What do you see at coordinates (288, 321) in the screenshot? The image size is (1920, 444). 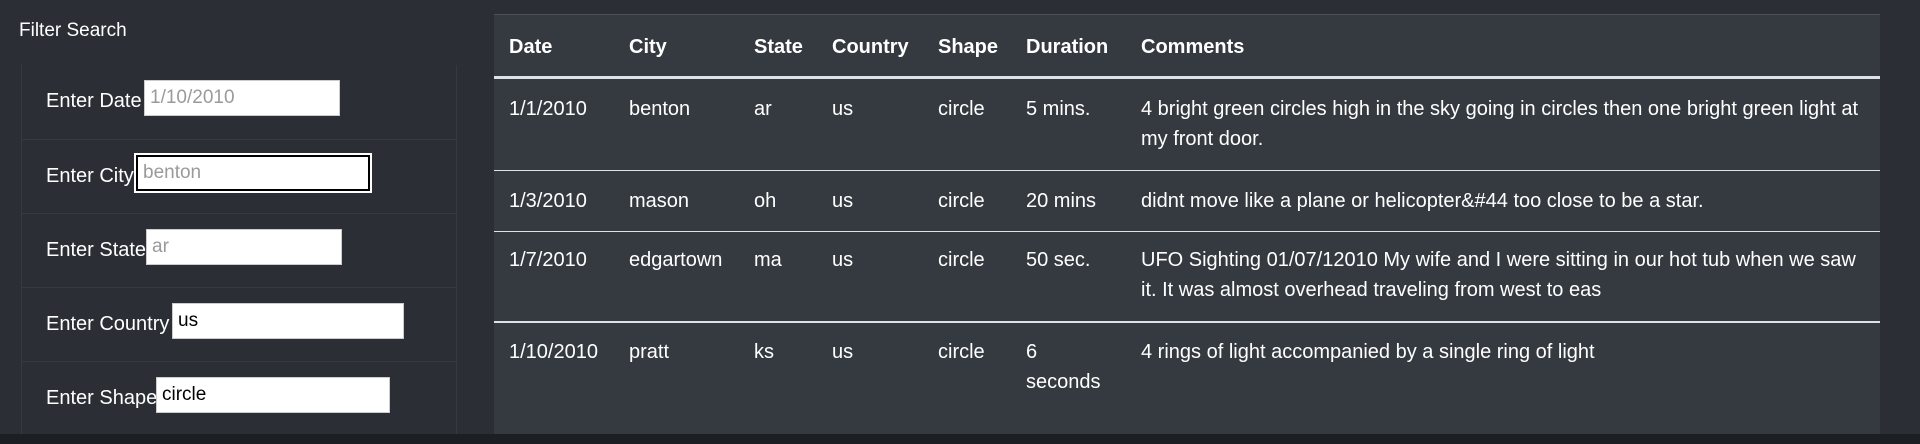 I see `country-input` at bounding box center [288, 321].